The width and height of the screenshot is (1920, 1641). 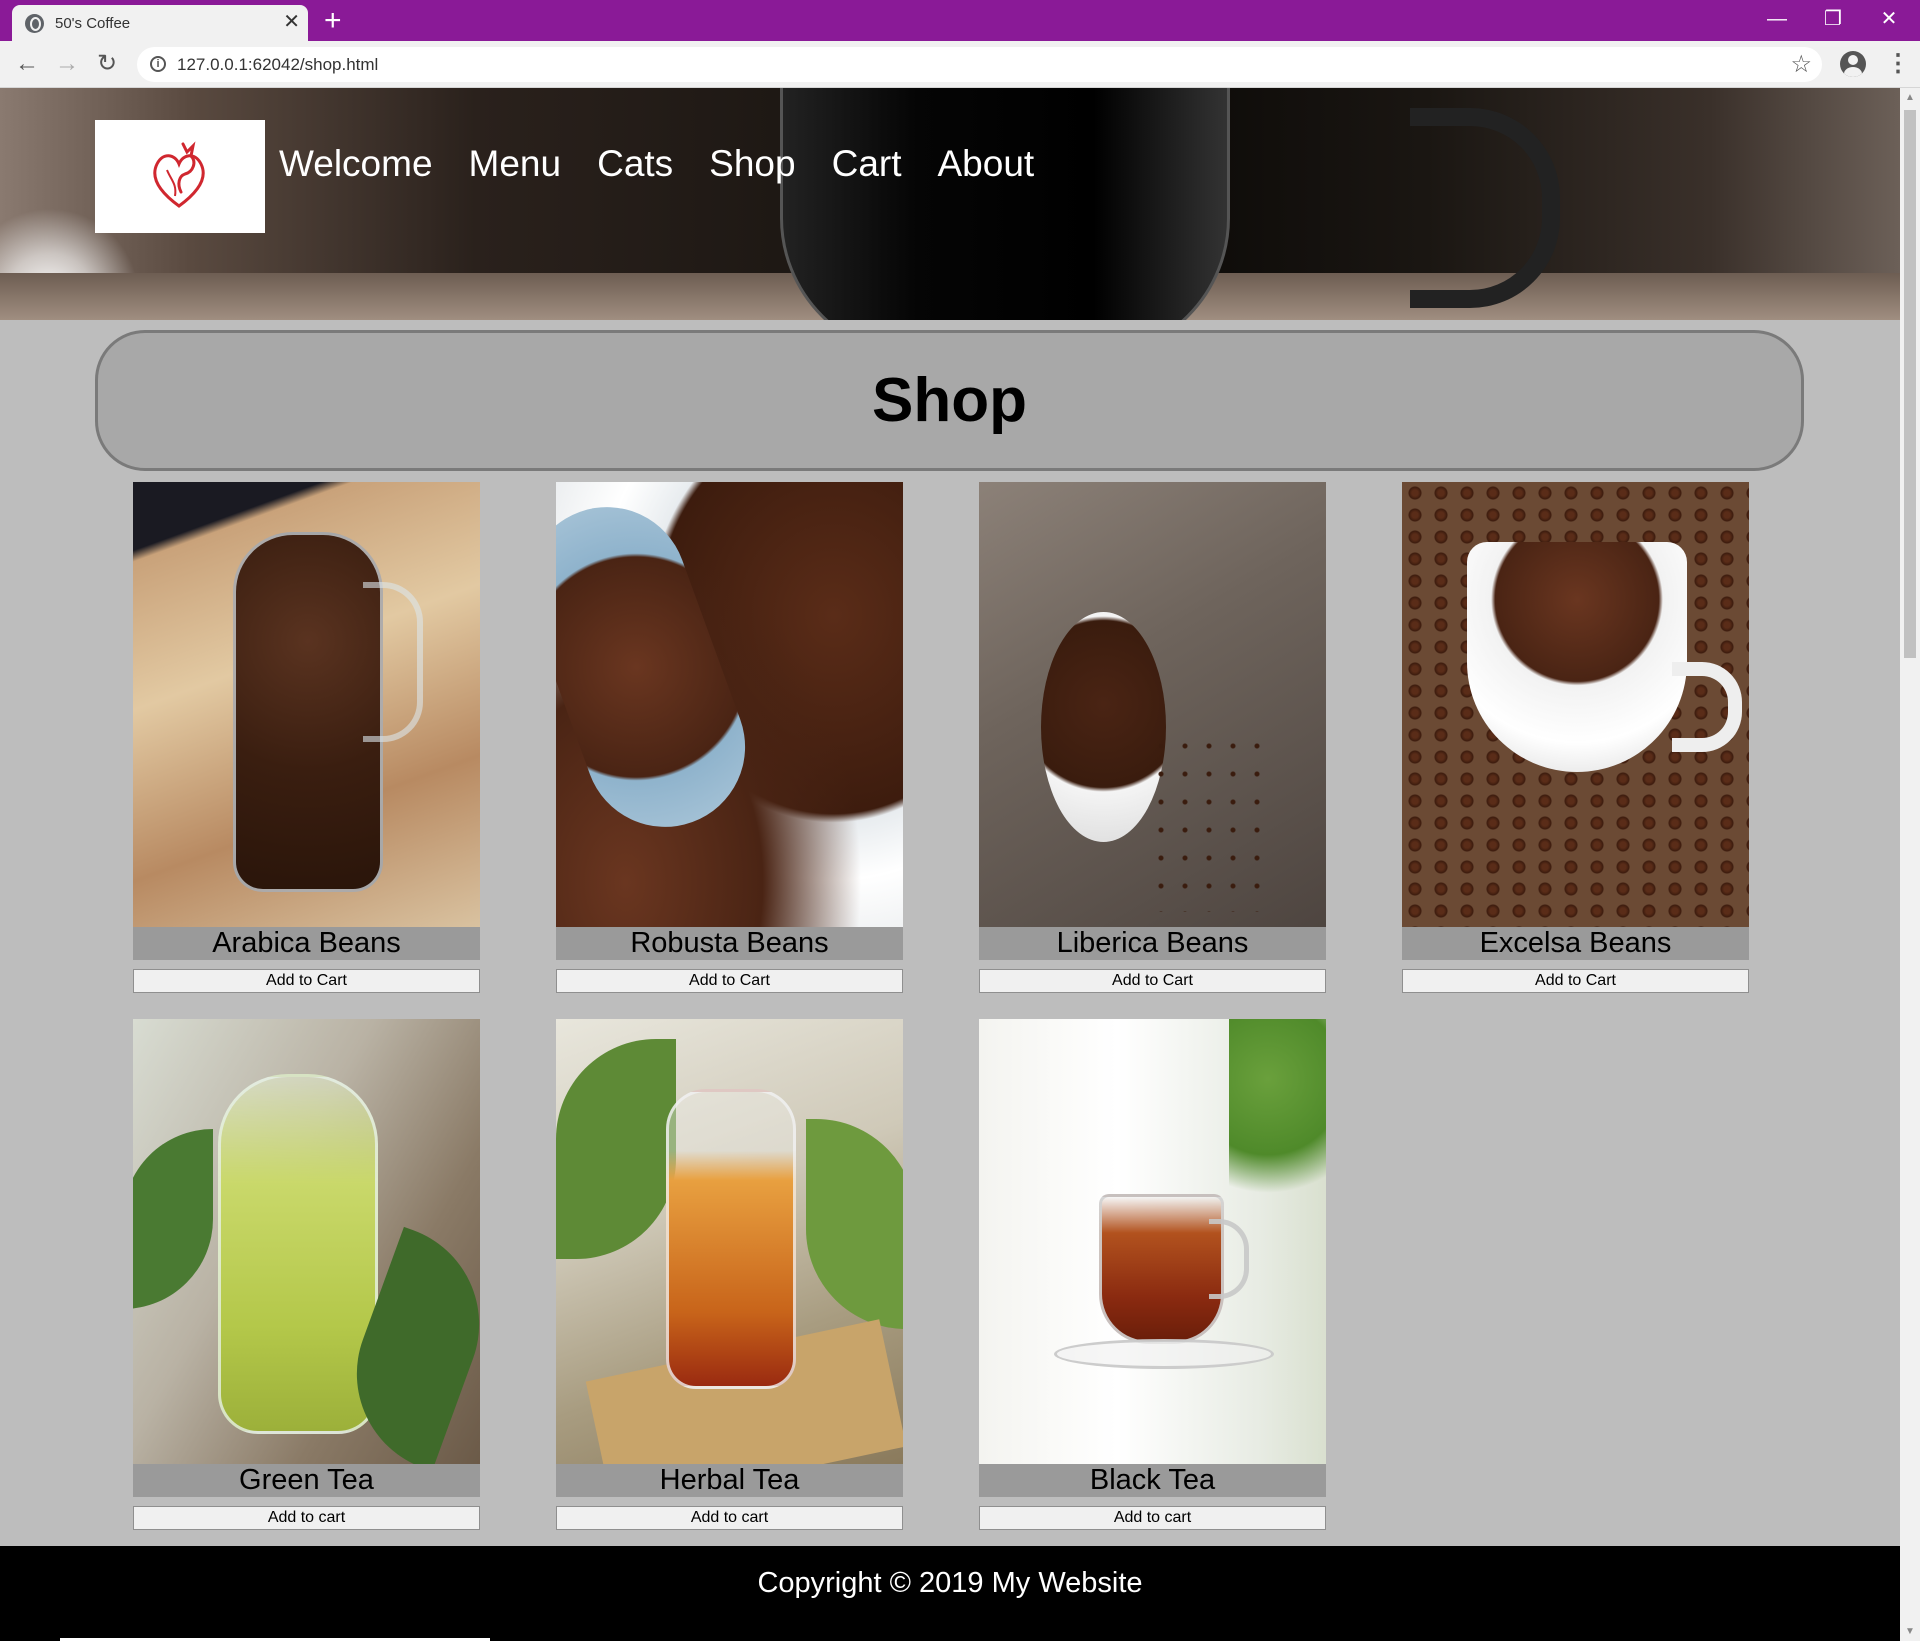 I want to click on product-photo-herbal-tea, so click(x=729, y=1241).